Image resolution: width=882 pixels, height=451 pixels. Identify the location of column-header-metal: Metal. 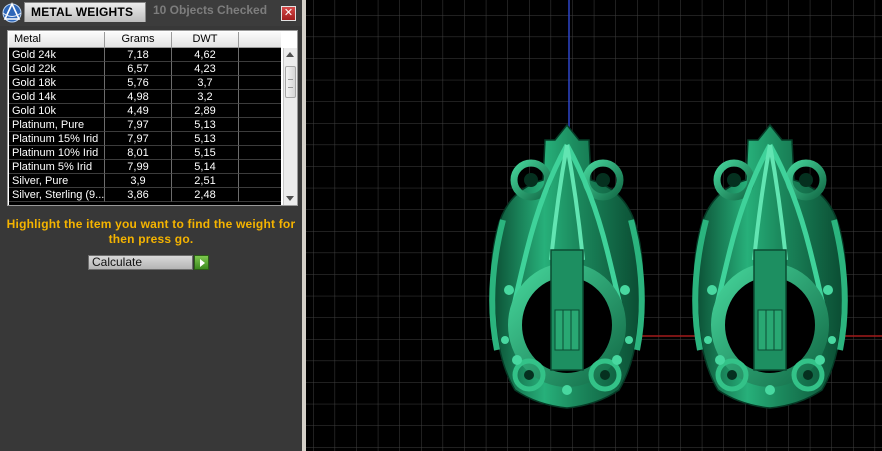
(57, 40).